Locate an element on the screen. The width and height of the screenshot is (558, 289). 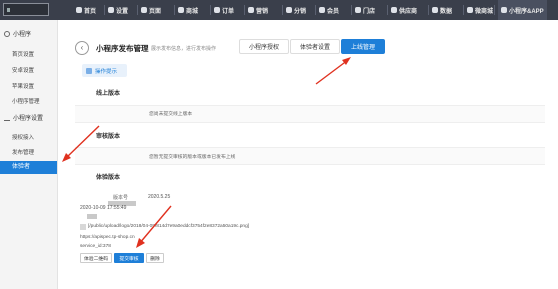
version-label: 版本号 is located at coordinates (121, 198).